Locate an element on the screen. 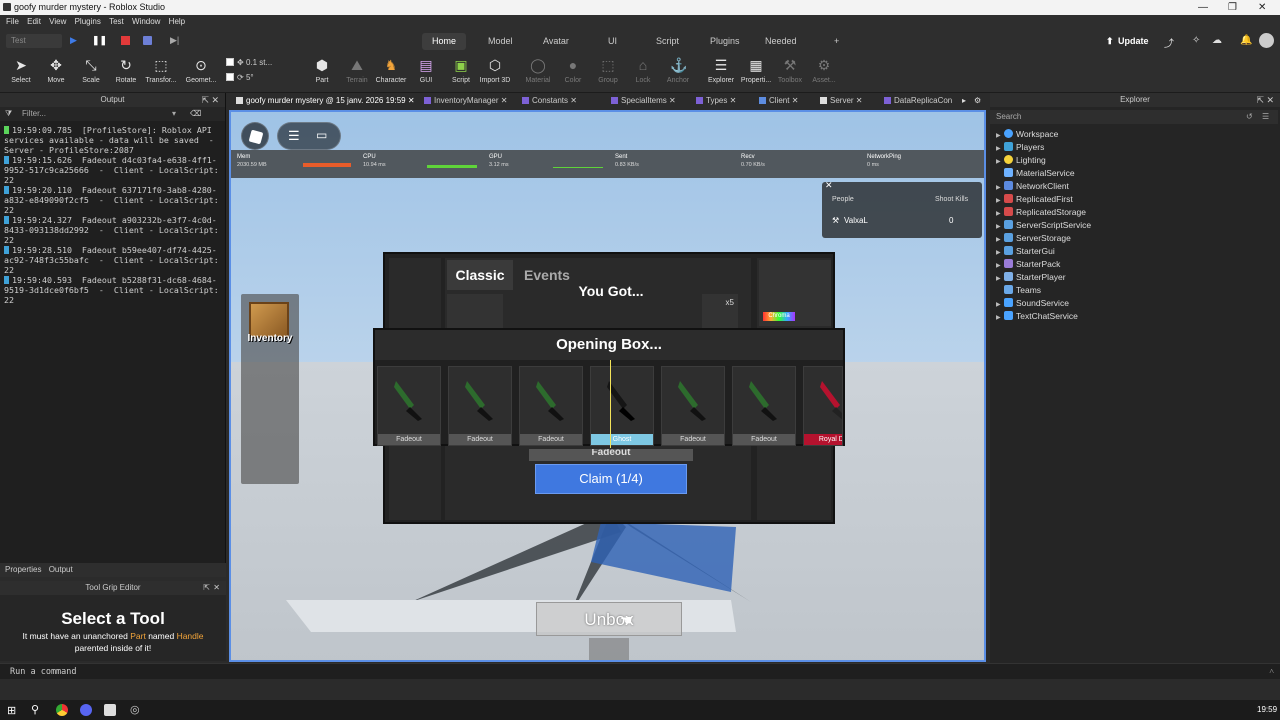 This screenshot has height=720, width=1280. gui-tool: ▤ GUI is located at coordinates (426, 70).